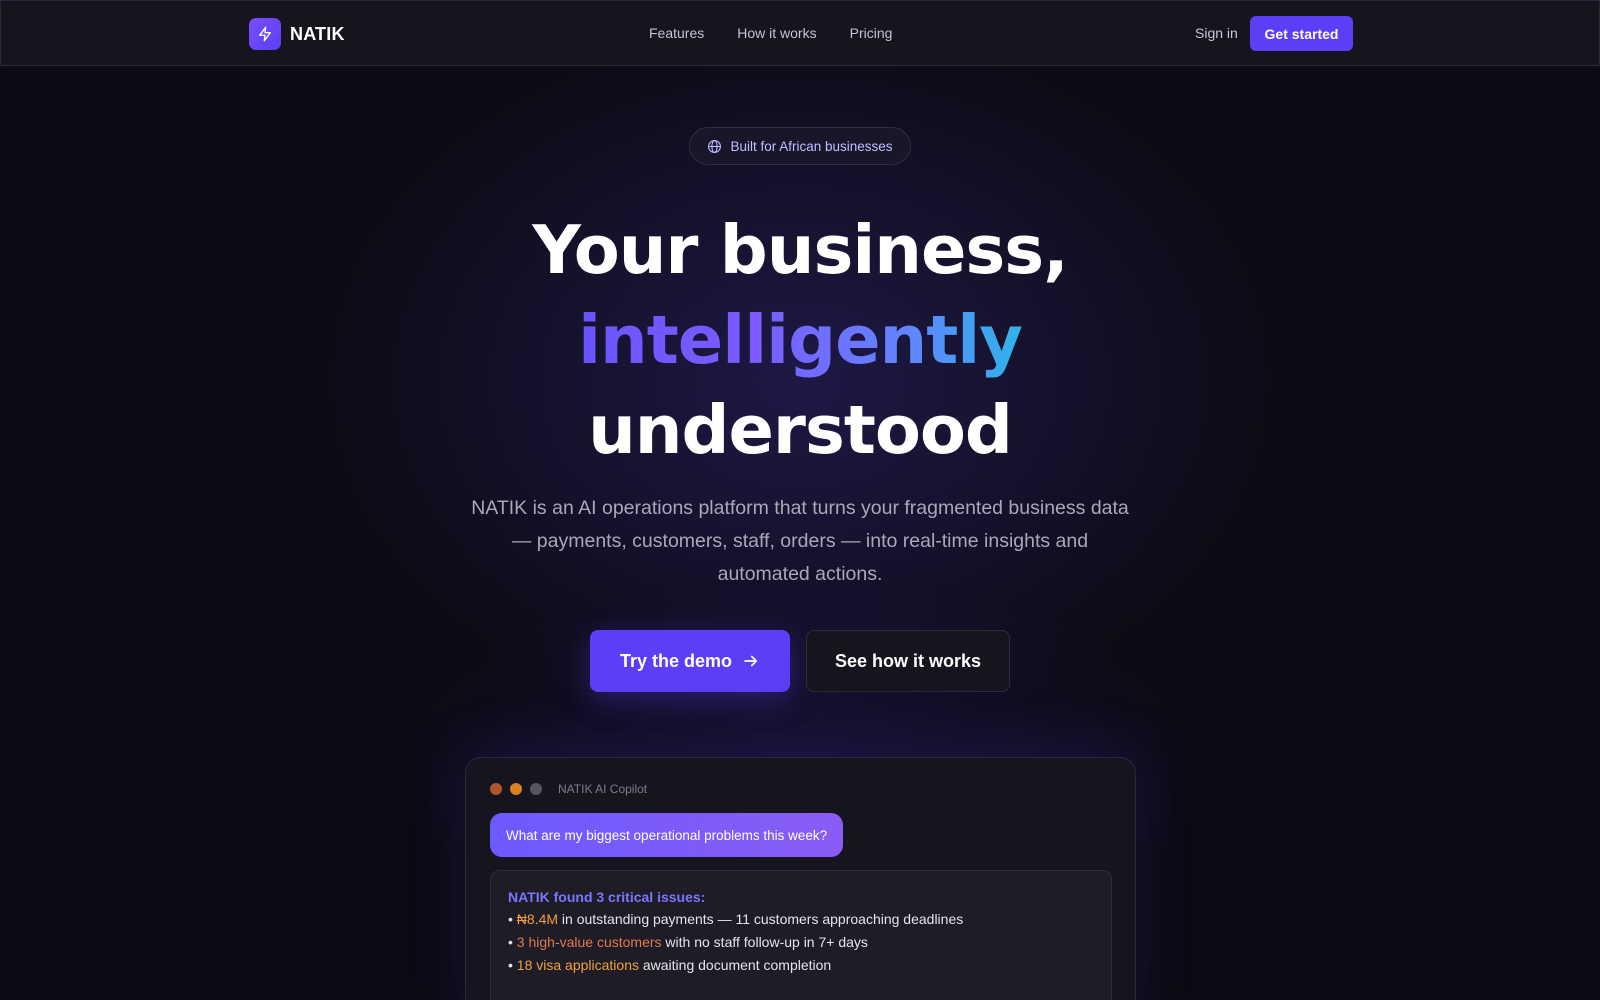 The width and height of the screenshot is (1600, 1000). I want to click on bolt-icon, so click(265, 34).